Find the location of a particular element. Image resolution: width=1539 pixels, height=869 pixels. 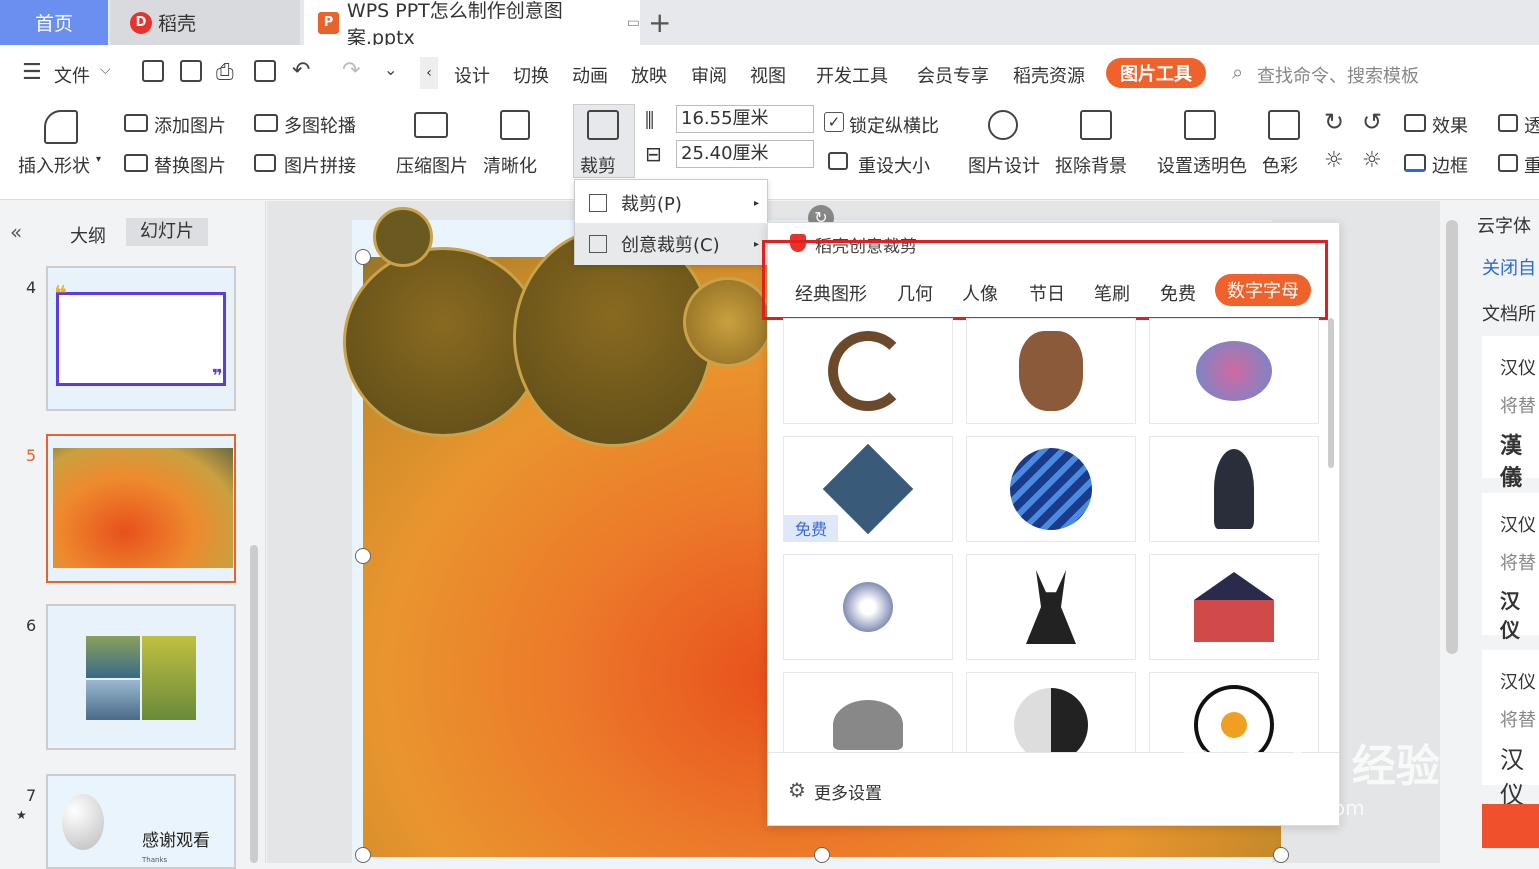

tab-slides: 幻灯片 is located at coordinates (167, 232).